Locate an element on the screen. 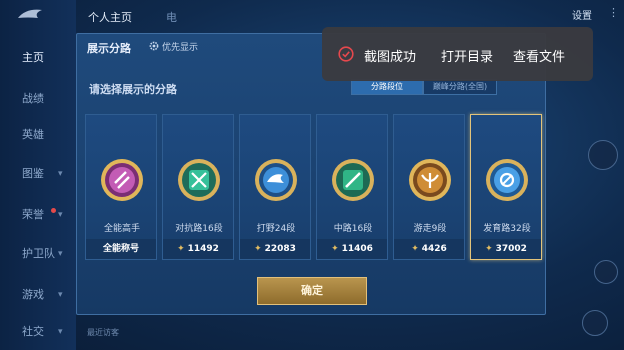 The height and width of the screenshot is (350, 624). sidebar-item-gallery: 图鉴 ▾ is located at coordinates (38, 174).